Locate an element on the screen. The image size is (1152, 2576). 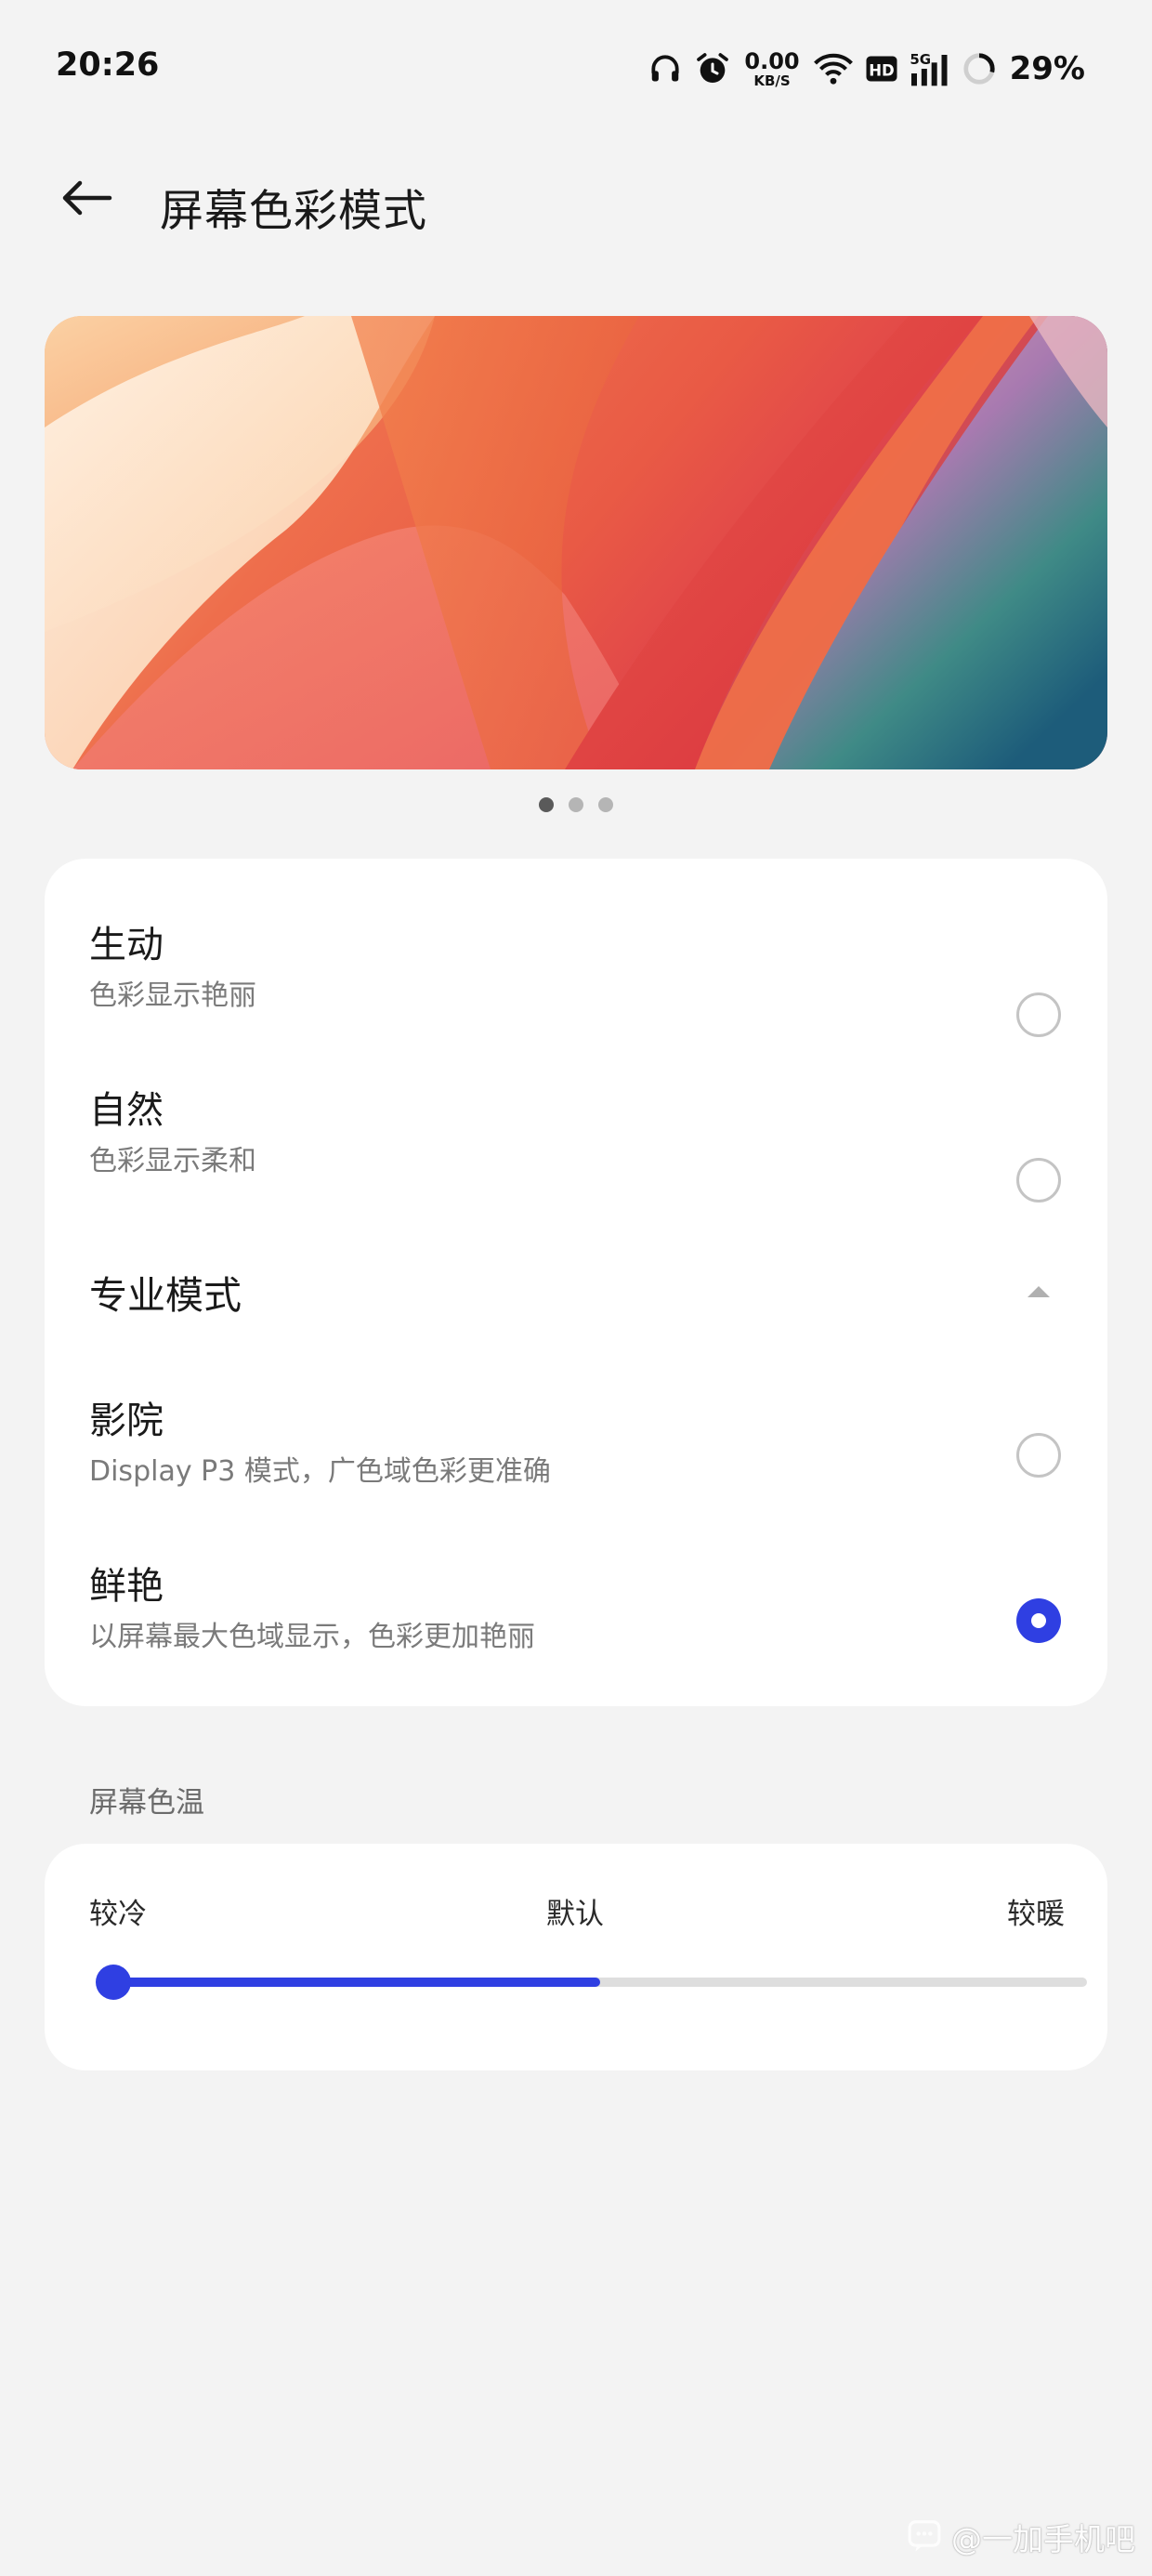
color-temperature-slider is located at coordinates (591, 1981).